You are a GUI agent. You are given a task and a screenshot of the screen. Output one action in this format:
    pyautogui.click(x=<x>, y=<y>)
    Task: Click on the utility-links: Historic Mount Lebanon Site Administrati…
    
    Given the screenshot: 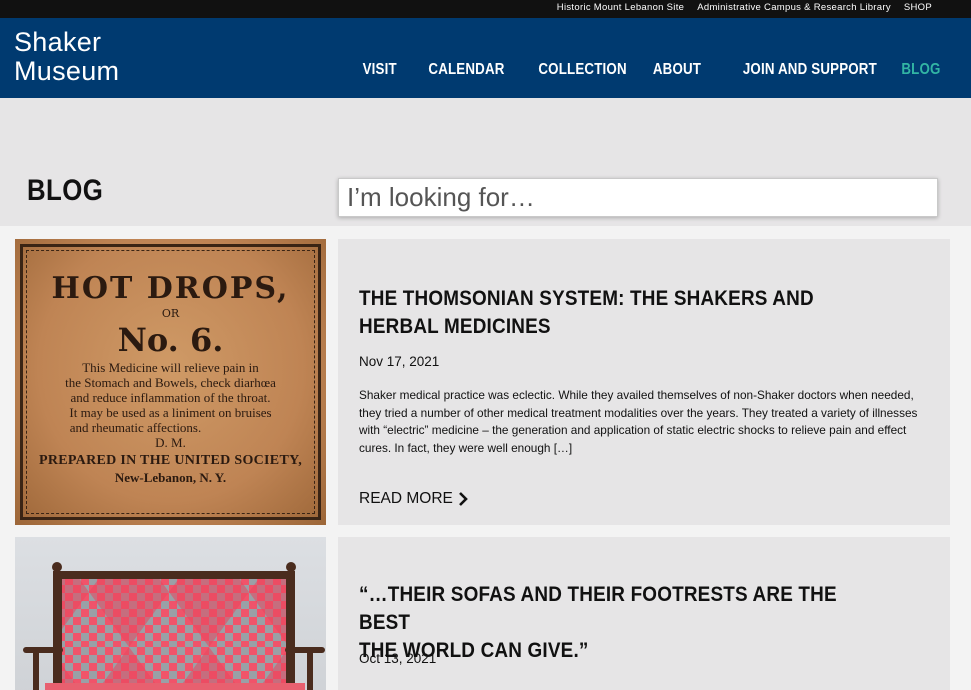 What is the action you would take?
    pyautogui.click(x=744, y=7)
    